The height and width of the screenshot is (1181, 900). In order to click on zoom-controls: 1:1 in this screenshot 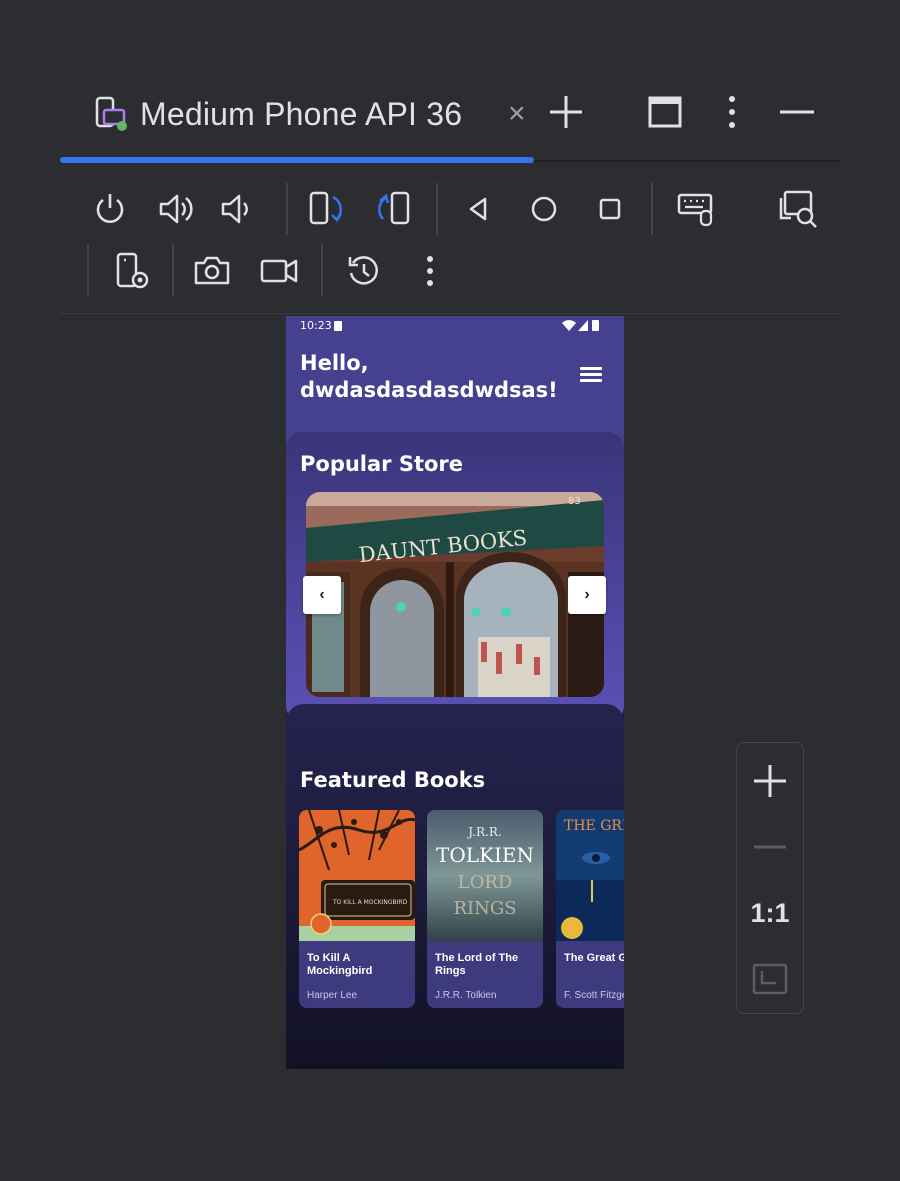, I will do `click(770, 878)`.